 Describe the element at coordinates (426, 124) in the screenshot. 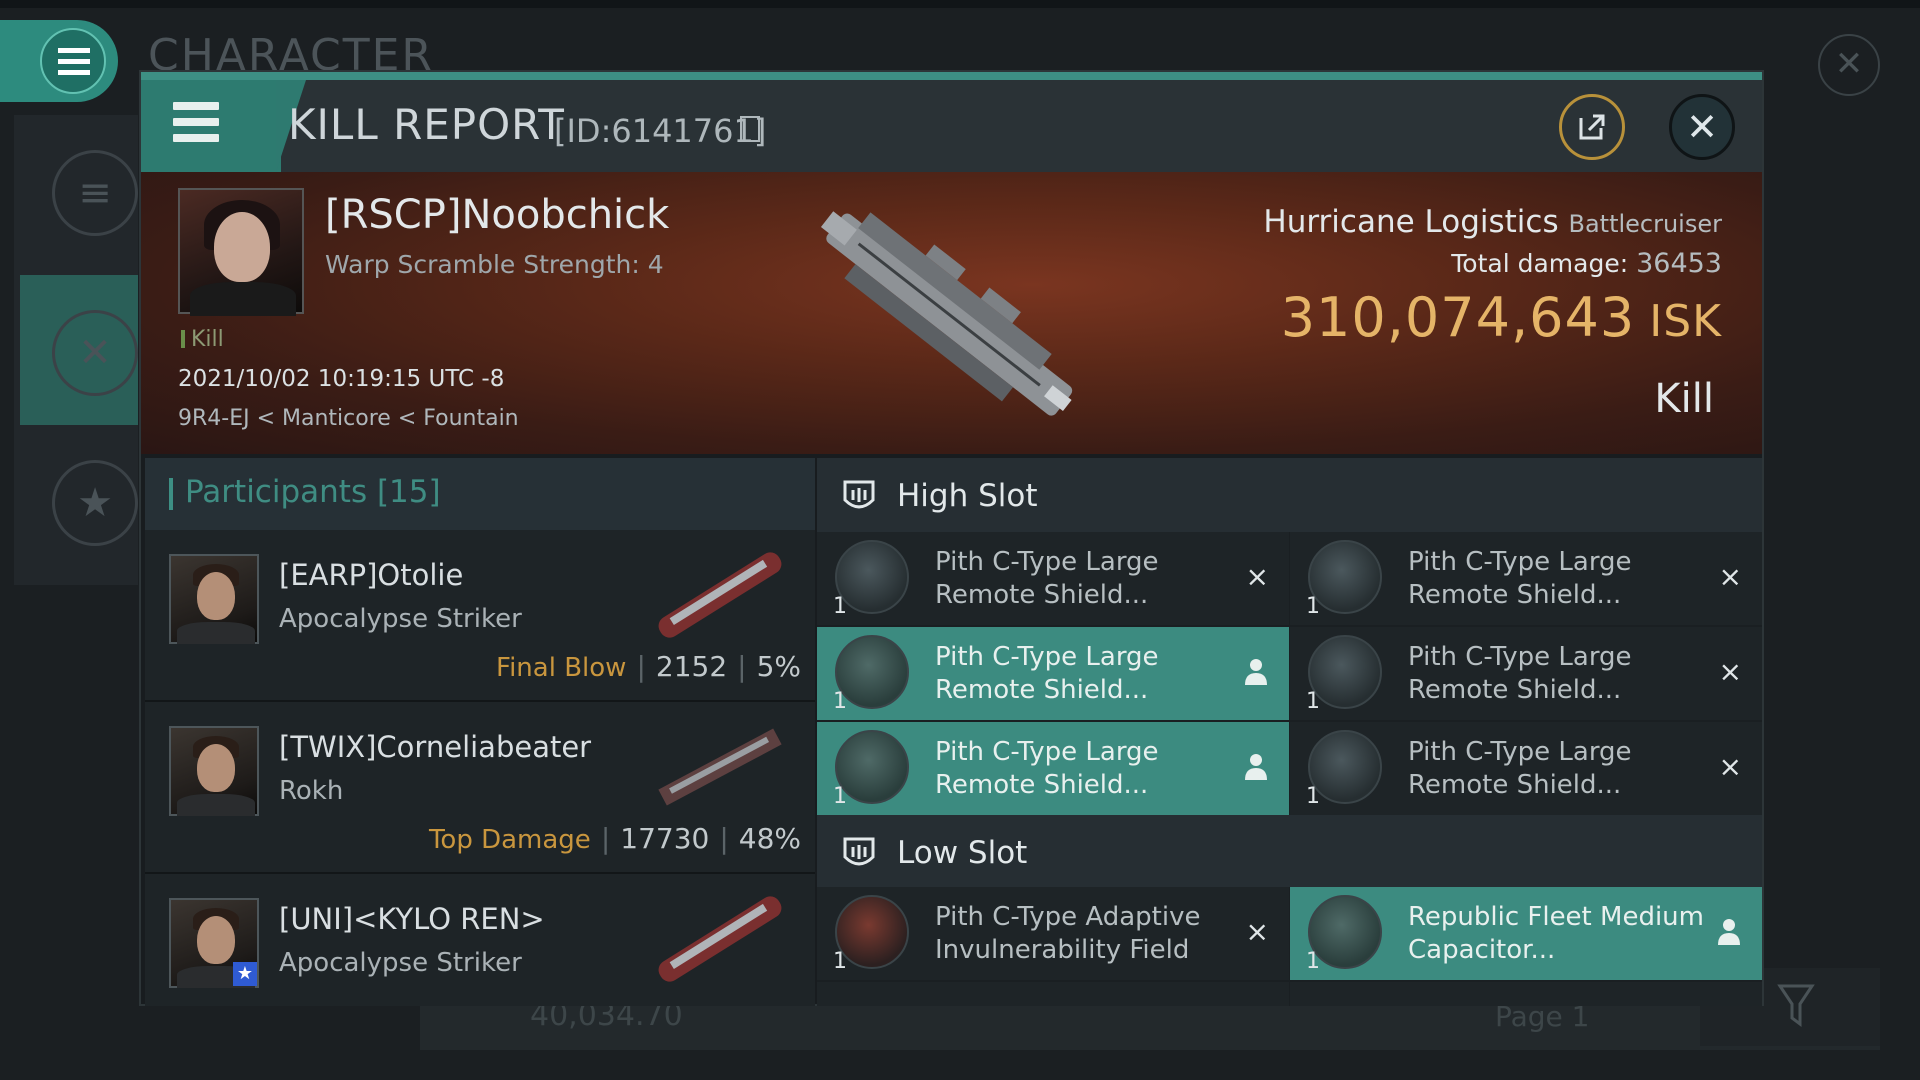

I see `dialog-title: KILL REPORT` at that location.